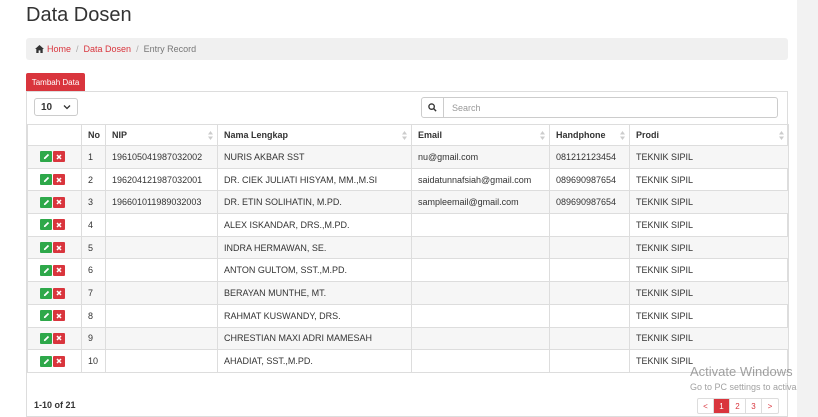 The width and height of the screenshot is (818, 417). I want to click on record-count: 1-10 of 21, so click(55, 405).